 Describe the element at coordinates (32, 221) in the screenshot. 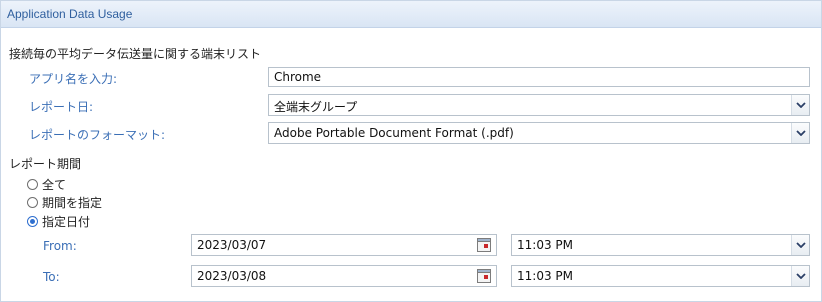

I see `radio-button-selected` at that location.